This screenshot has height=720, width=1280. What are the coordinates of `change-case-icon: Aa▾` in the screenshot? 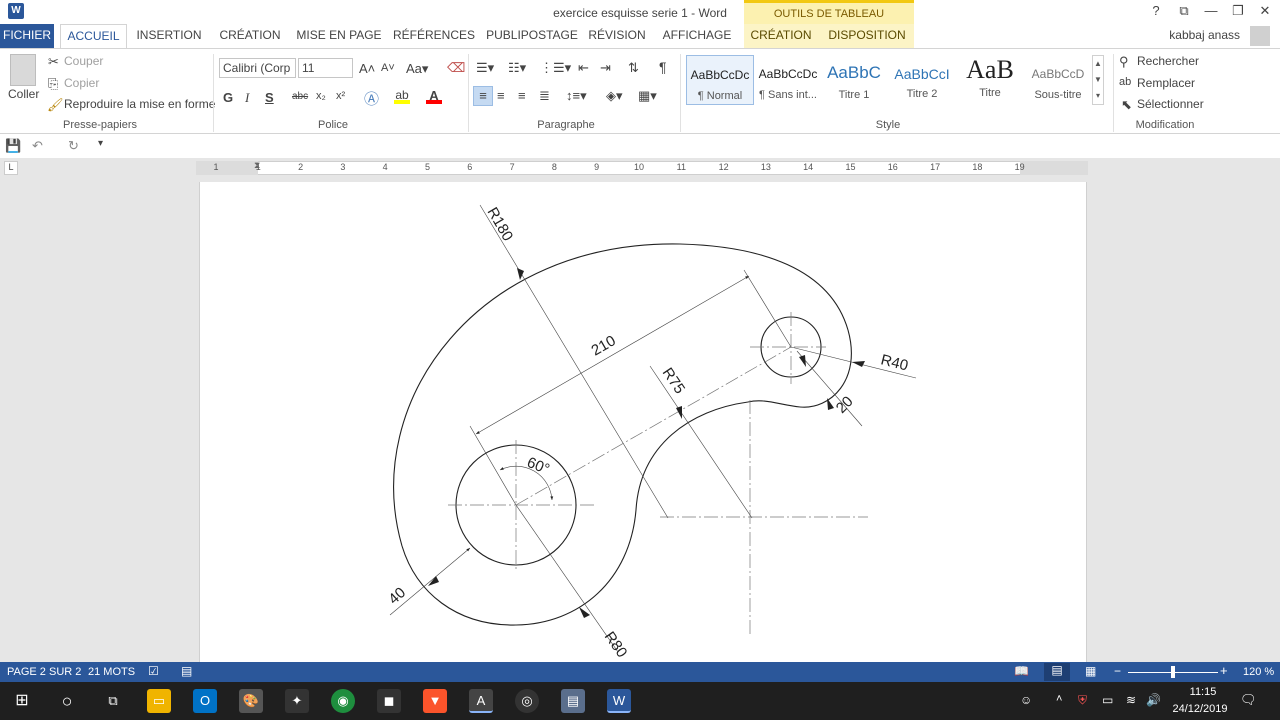 It's located at (417, 69).